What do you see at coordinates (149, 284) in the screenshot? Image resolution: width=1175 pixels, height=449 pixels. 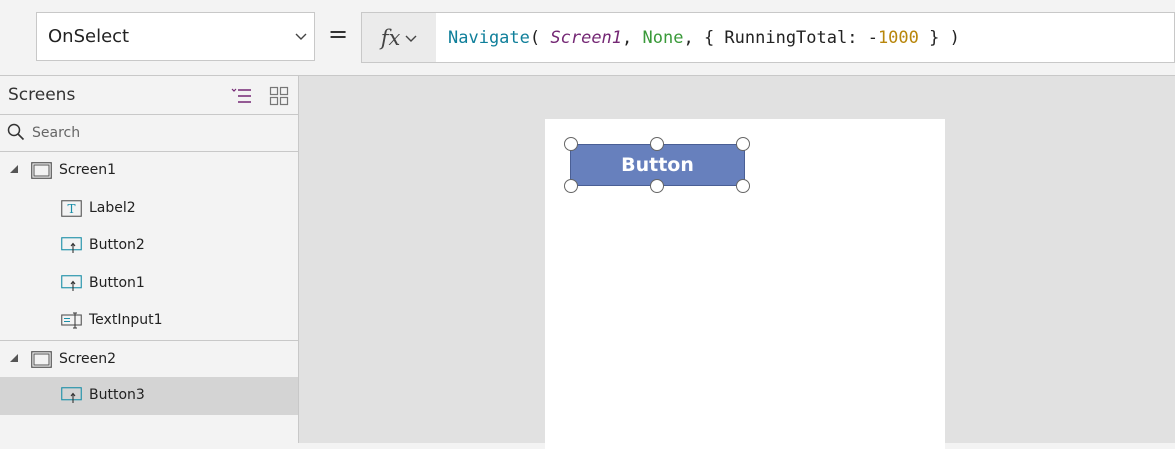 I see `tree-node-button1: Button1` at bounding box center [149, 284].